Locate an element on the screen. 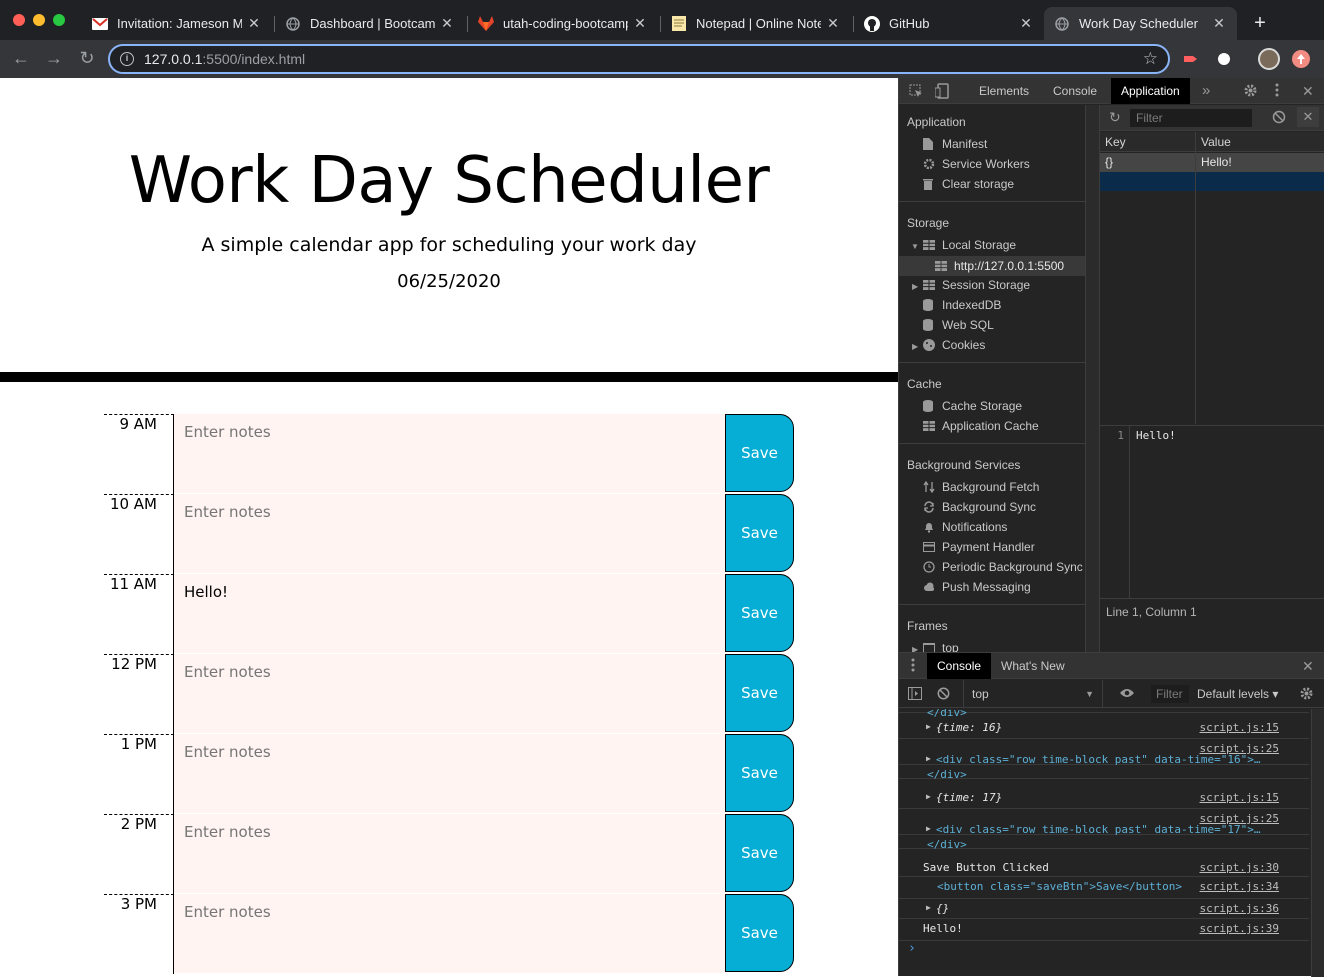  value-column-header: Value is located at coordinates (1260, 142).